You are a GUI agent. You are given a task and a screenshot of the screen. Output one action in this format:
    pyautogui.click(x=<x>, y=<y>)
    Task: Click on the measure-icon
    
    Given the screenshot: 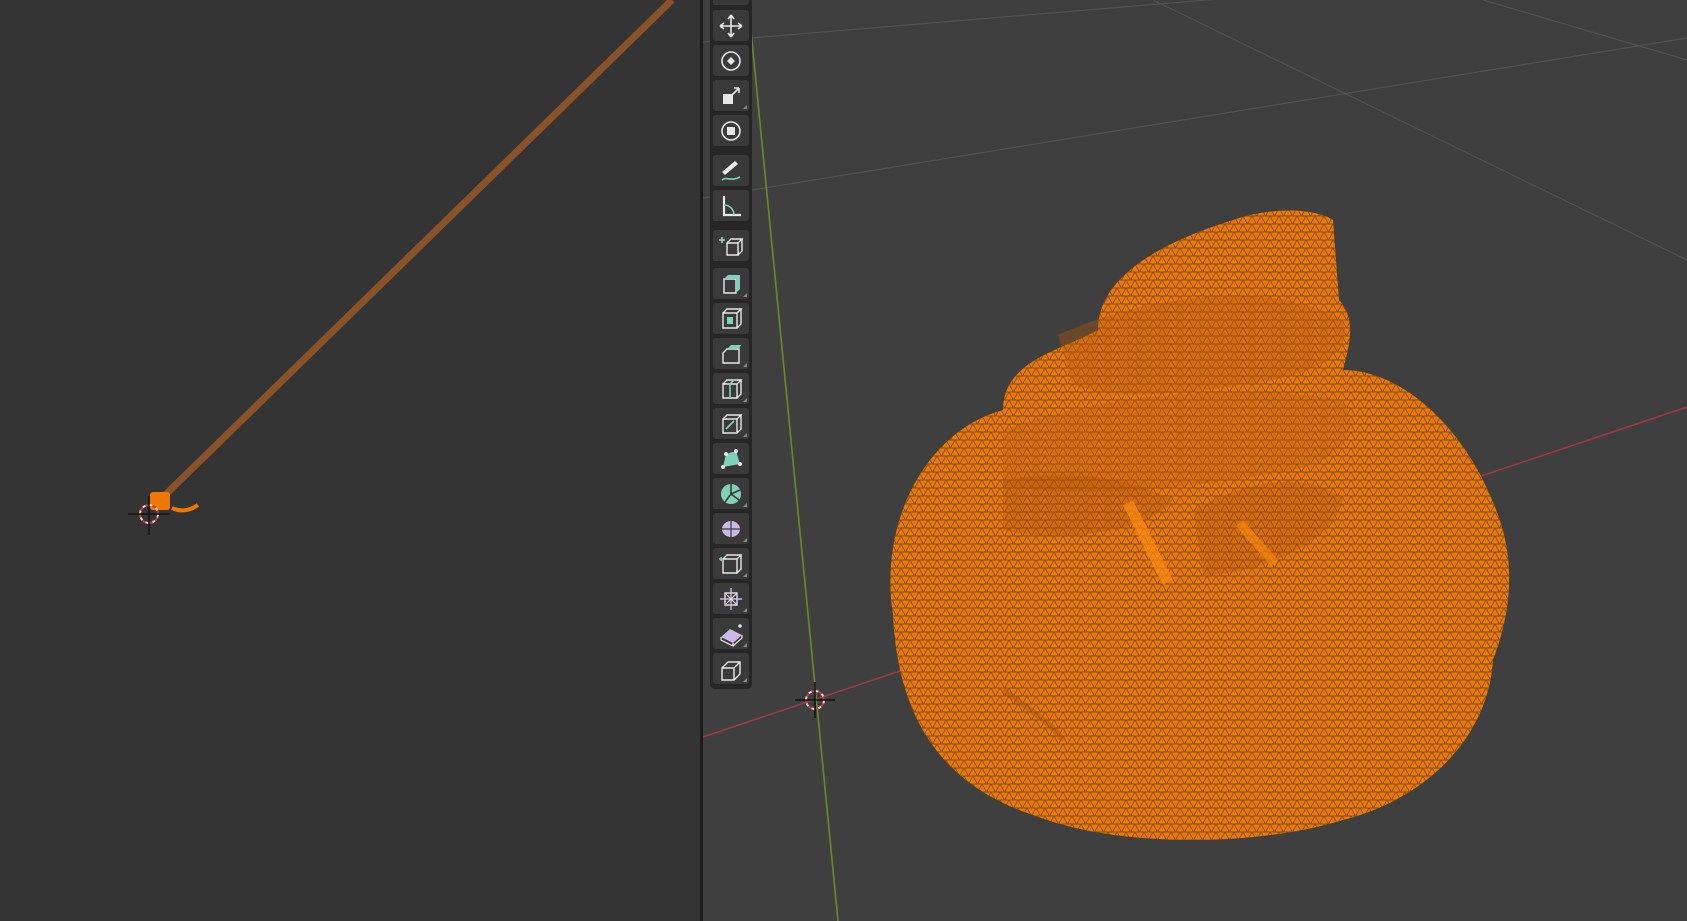 What is the action you would take?
    pyautogui.click(x=731, y=205)
    